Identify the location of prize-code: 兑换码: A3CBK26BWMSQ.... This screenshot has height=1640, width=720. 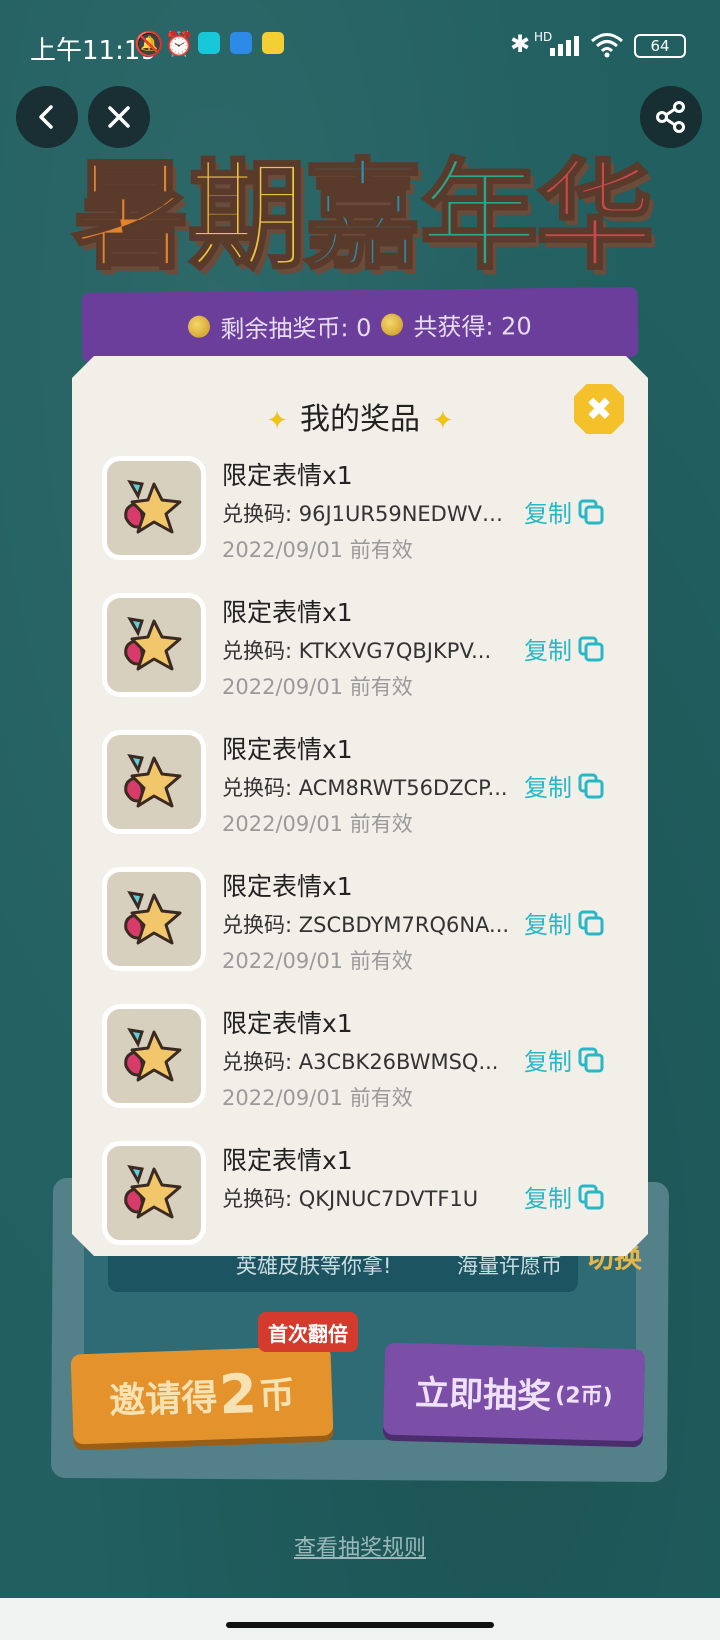
(360, 1062).